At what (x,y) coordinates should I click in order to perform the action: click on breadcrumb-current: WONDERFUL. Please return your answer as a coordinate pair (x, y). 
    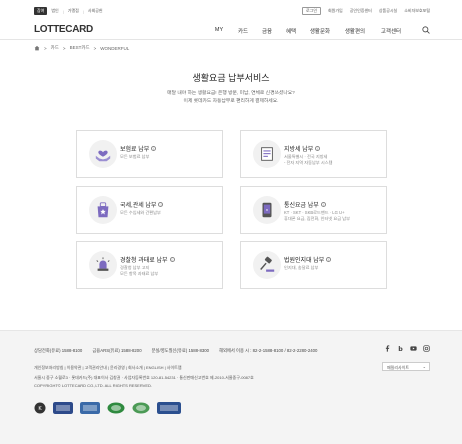
    Looking at the image, I should click on (115, 48).